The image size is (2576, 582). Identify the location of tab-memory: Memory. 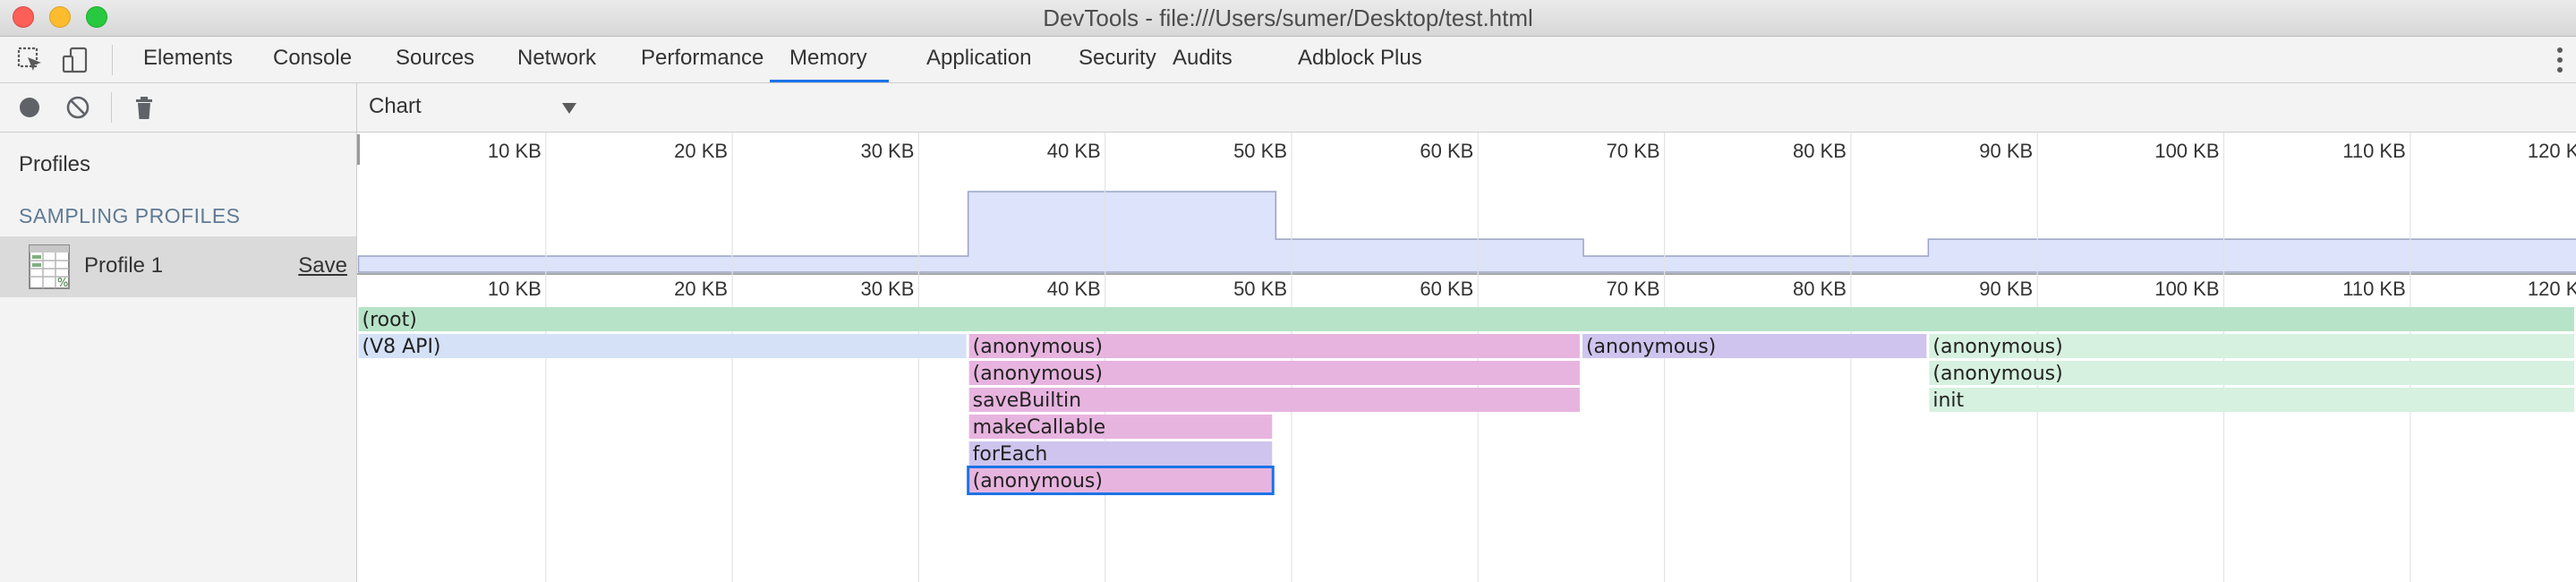
(829, 59).